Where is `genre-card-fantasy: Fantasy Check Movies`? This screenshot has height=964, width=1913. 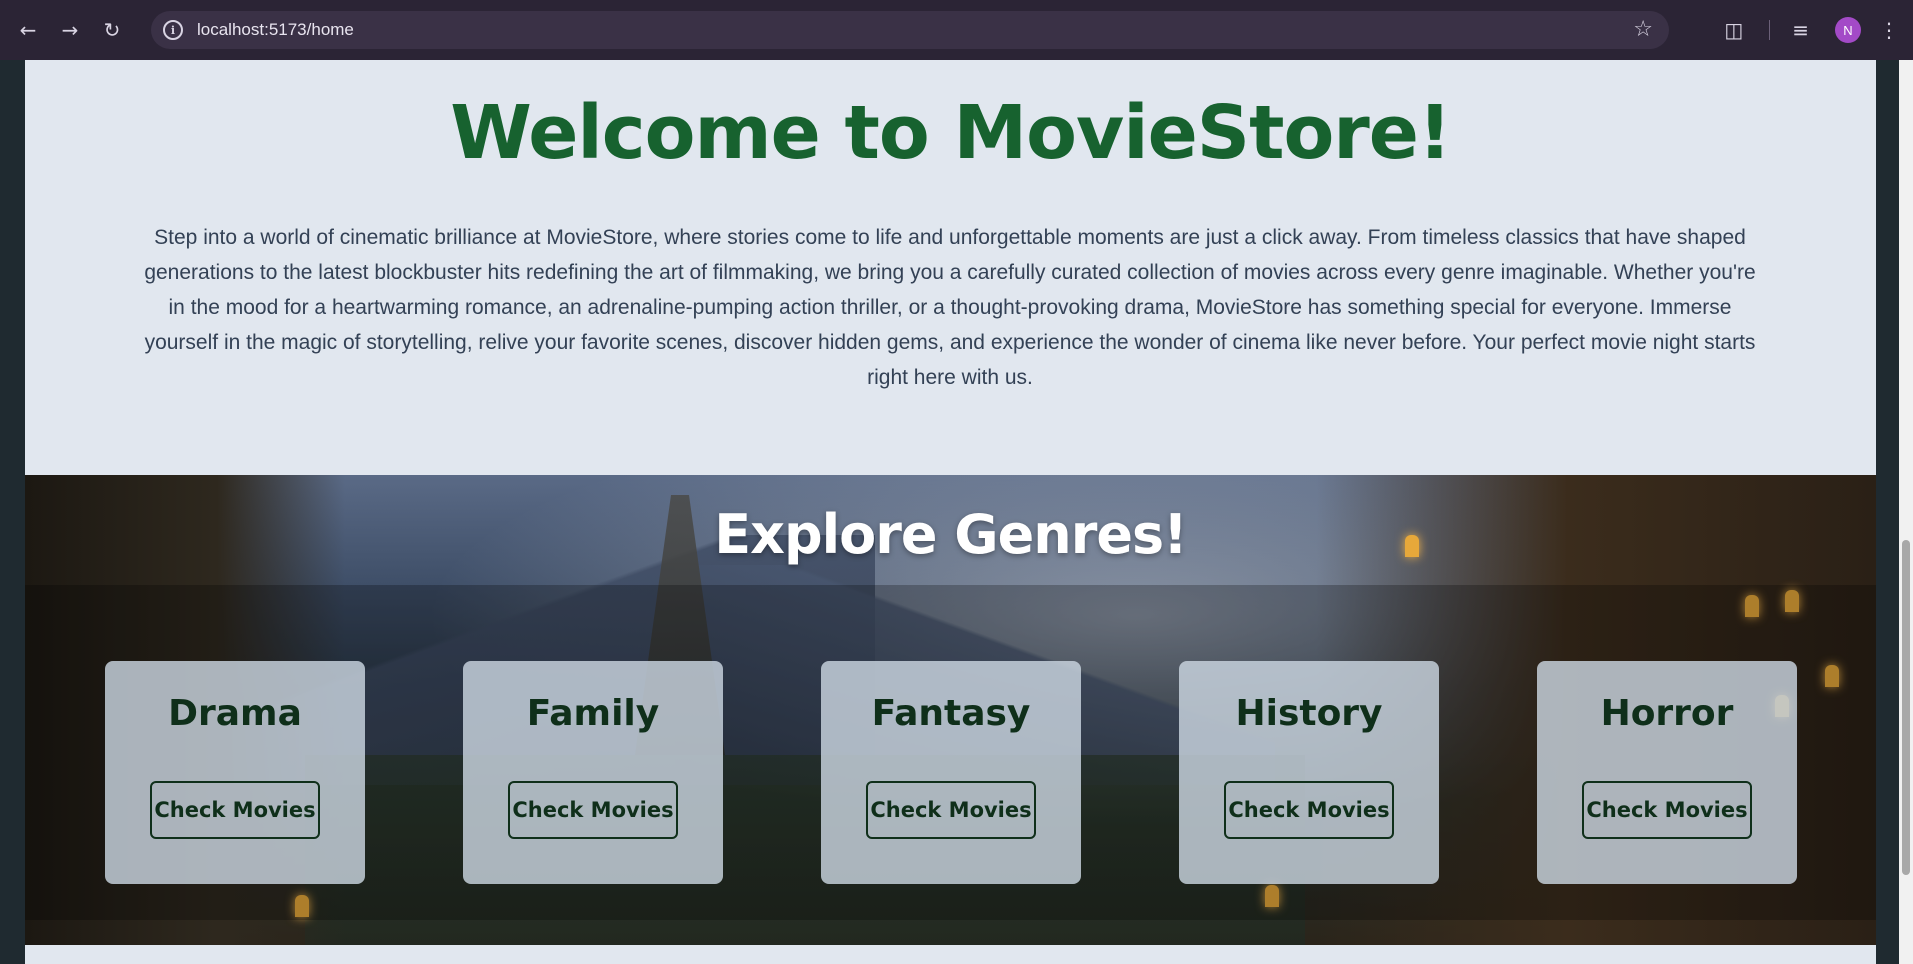
genre-card-fantasy: Fantasy Check Movies is located at coordinates (951, 772).